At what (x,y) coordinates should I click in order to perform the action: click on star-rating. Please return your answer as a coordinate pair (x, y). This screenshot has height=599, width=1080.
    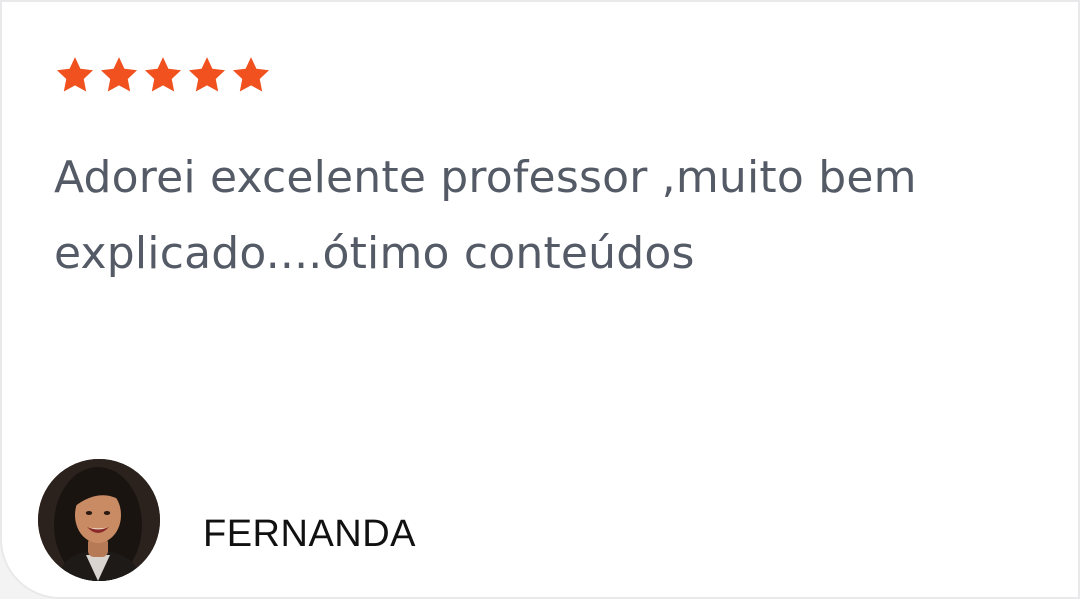
    Looking at the image, I should click on (163, 75).